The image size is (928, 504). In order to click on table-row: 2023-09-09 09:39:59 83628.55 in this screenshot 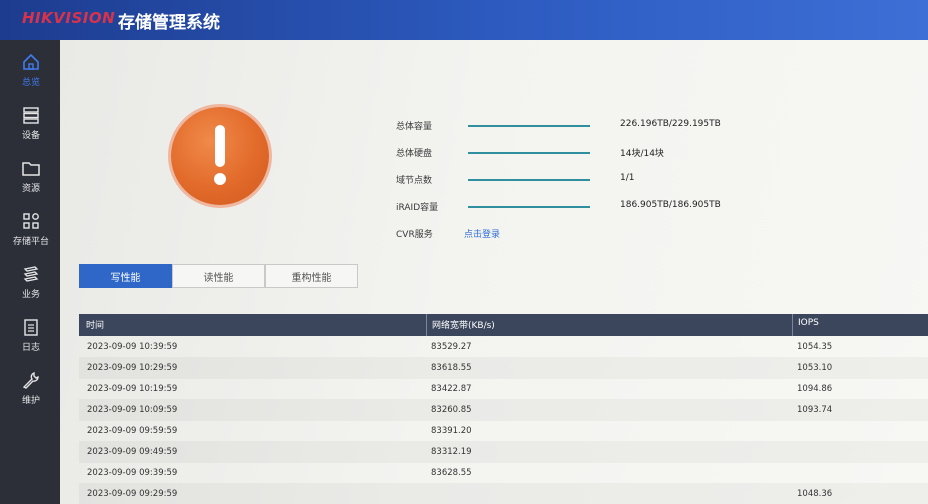, I will do `click(503, 473)`.